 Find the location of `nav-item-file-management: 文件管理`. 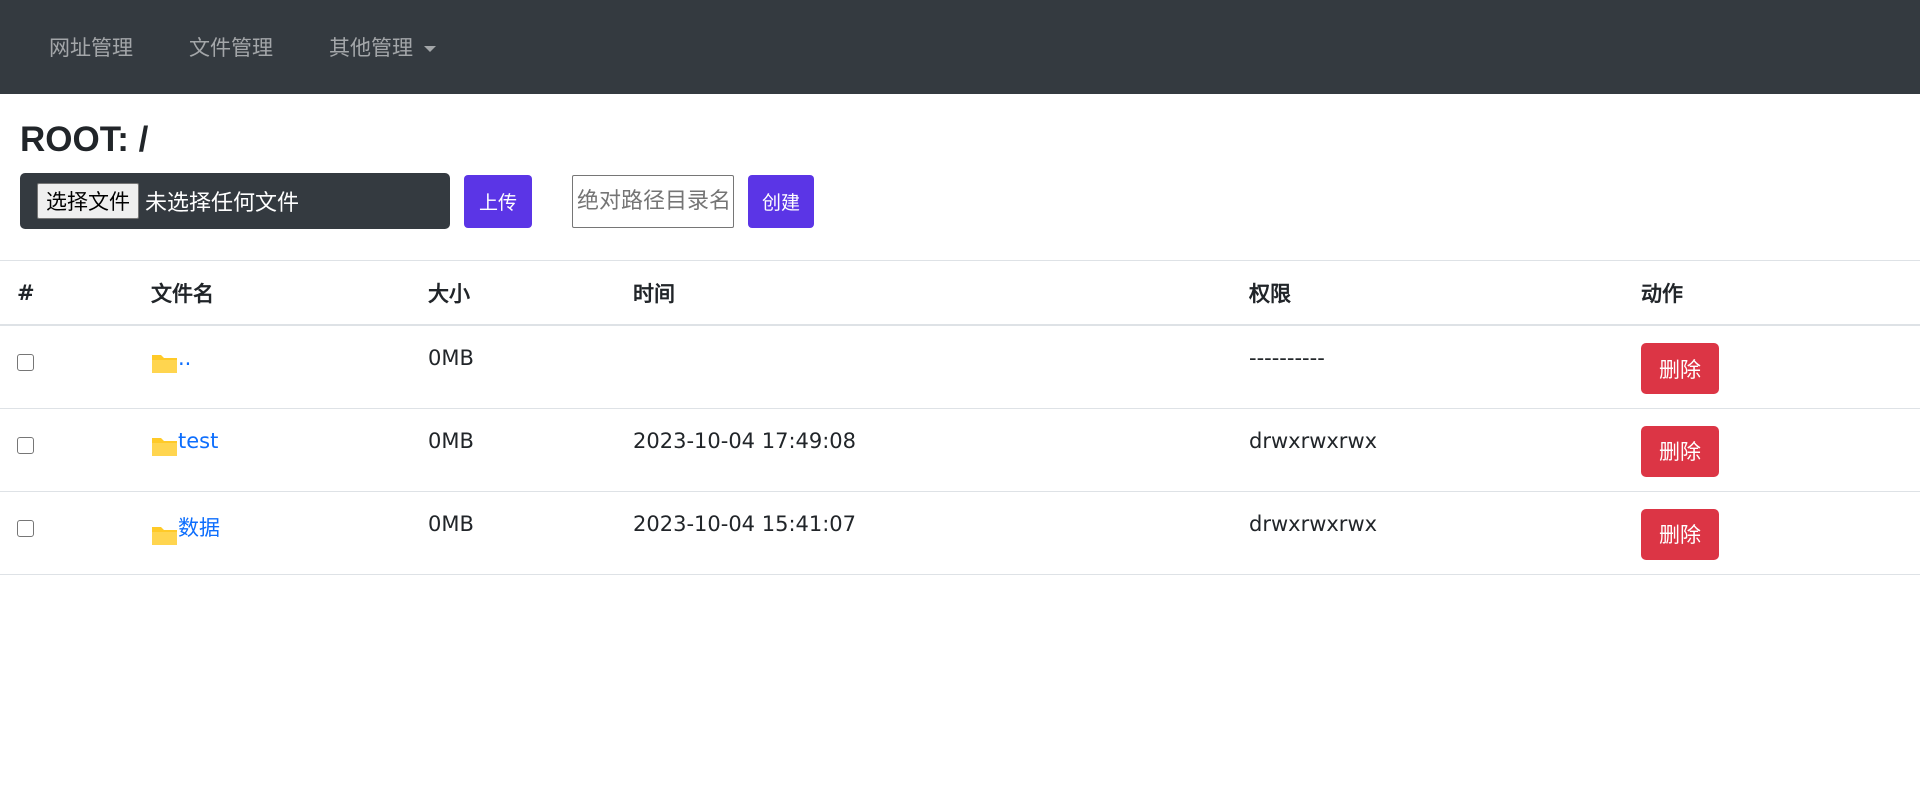

nav-item-file-management: 文件管理 is located at coordinates (231, 47).